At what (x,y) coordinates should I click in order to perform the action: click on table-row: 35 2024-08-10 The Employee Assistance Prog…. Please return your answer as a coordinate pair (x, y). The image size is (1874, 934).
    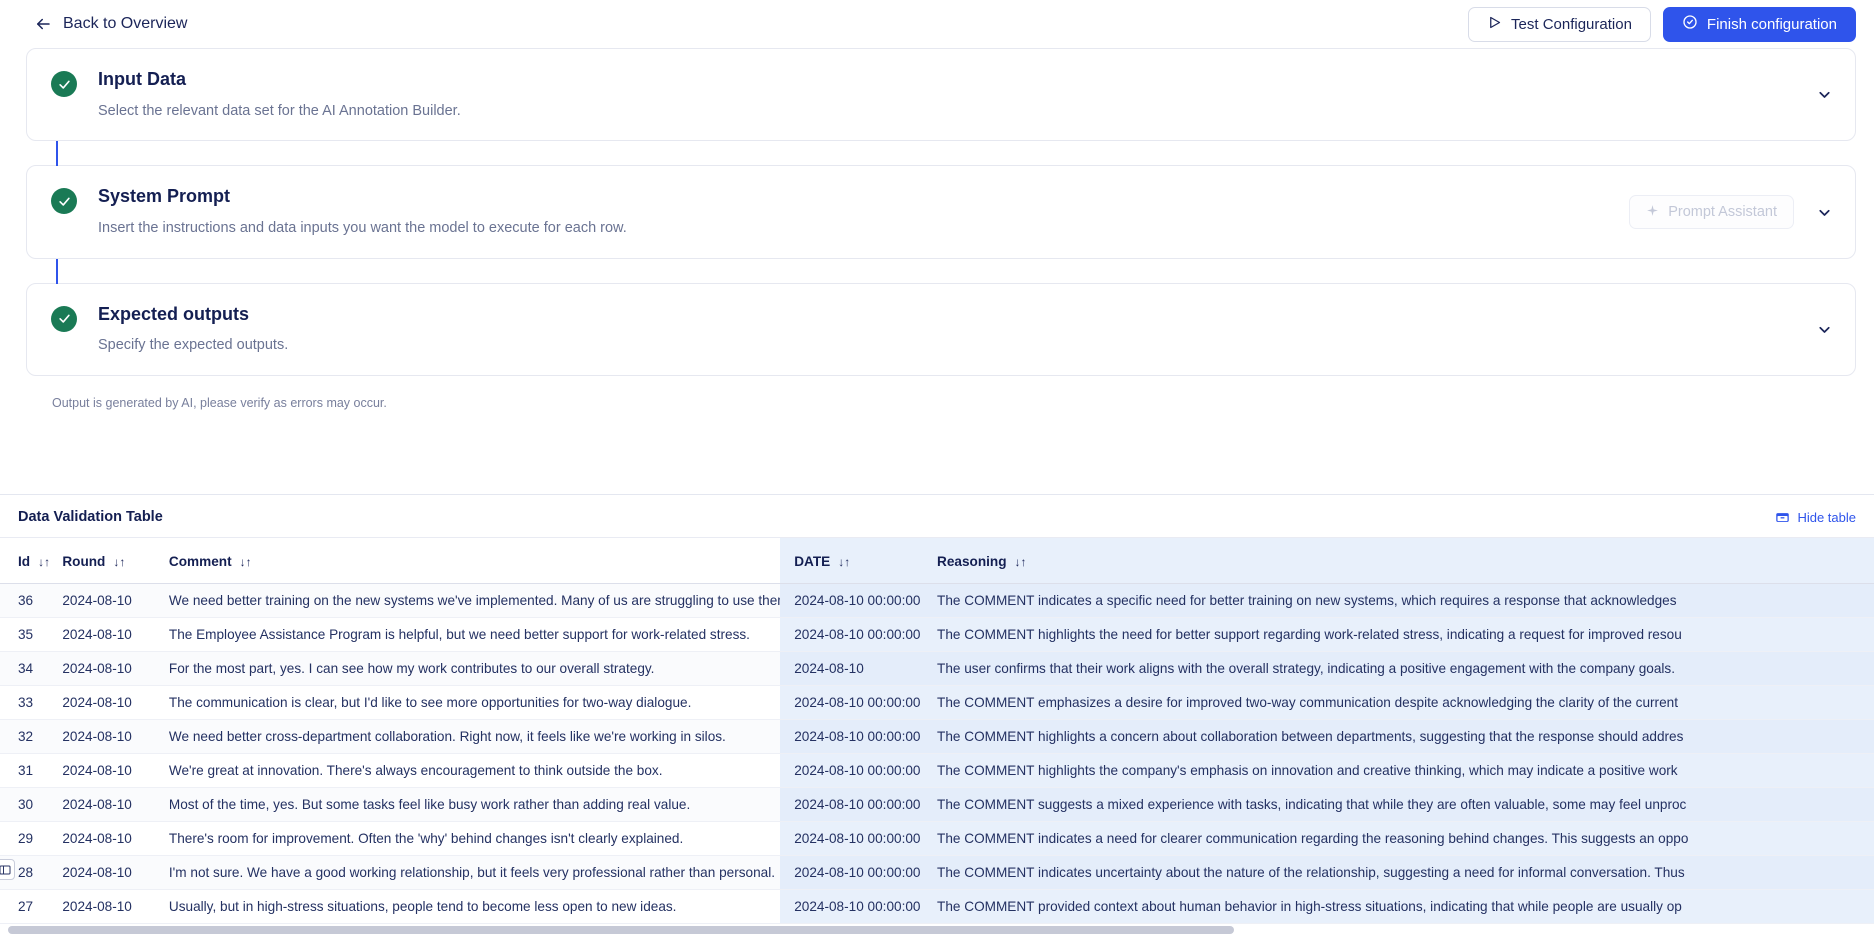
    Looking at the image, I should click on (937, 635).